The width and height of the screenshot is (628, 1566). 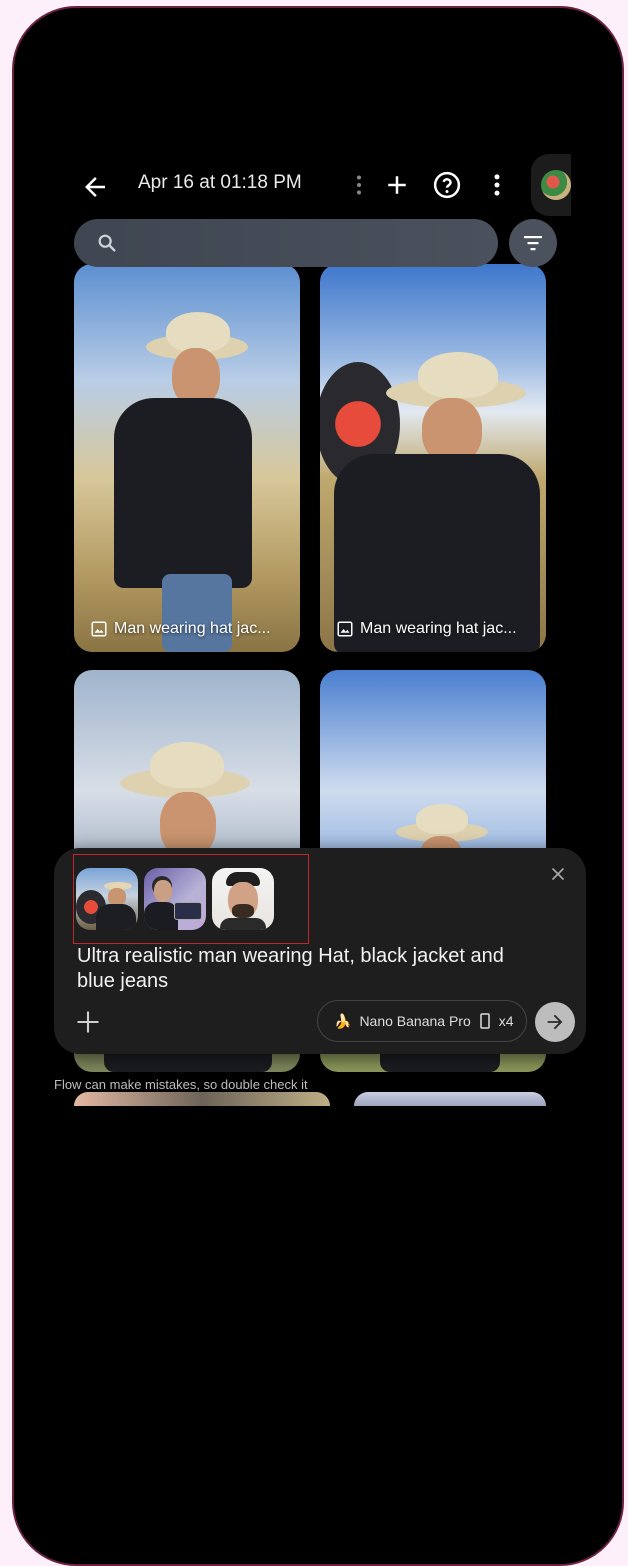 I want to click on model-label: Nano Banana Pro, so click(x=415, y=1021).